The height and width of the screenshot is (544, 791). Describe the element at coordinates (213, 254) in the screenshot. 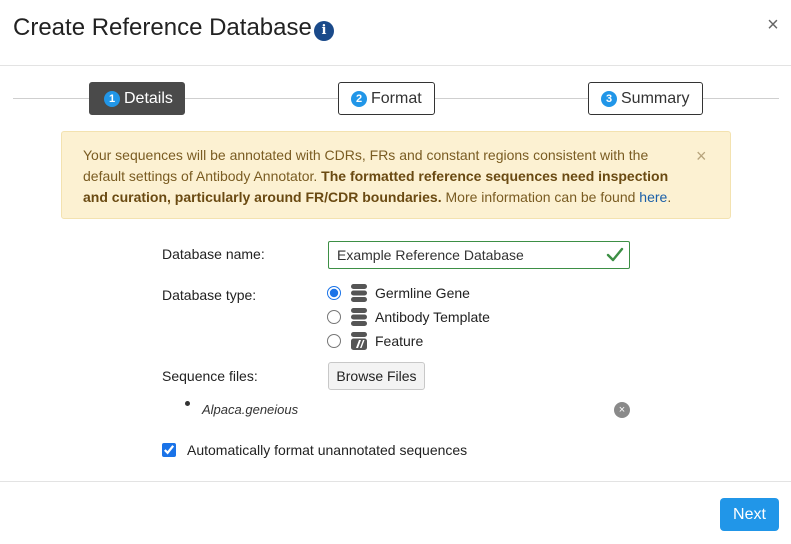

I see `database-name-label: Database name:` at that location.